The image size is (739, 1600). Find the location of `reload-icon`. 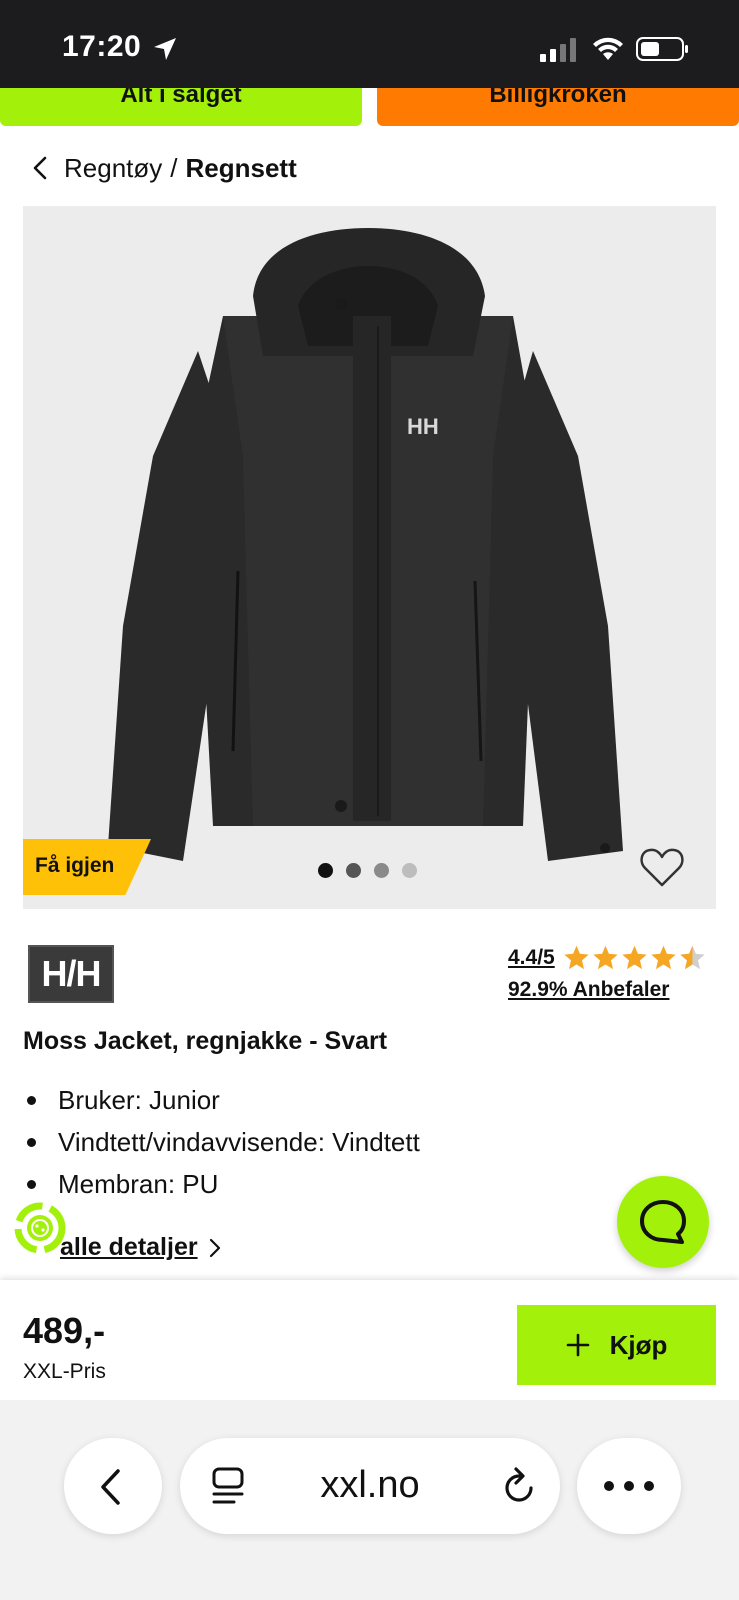

reload-icon is located at coordinates (519, 1486).